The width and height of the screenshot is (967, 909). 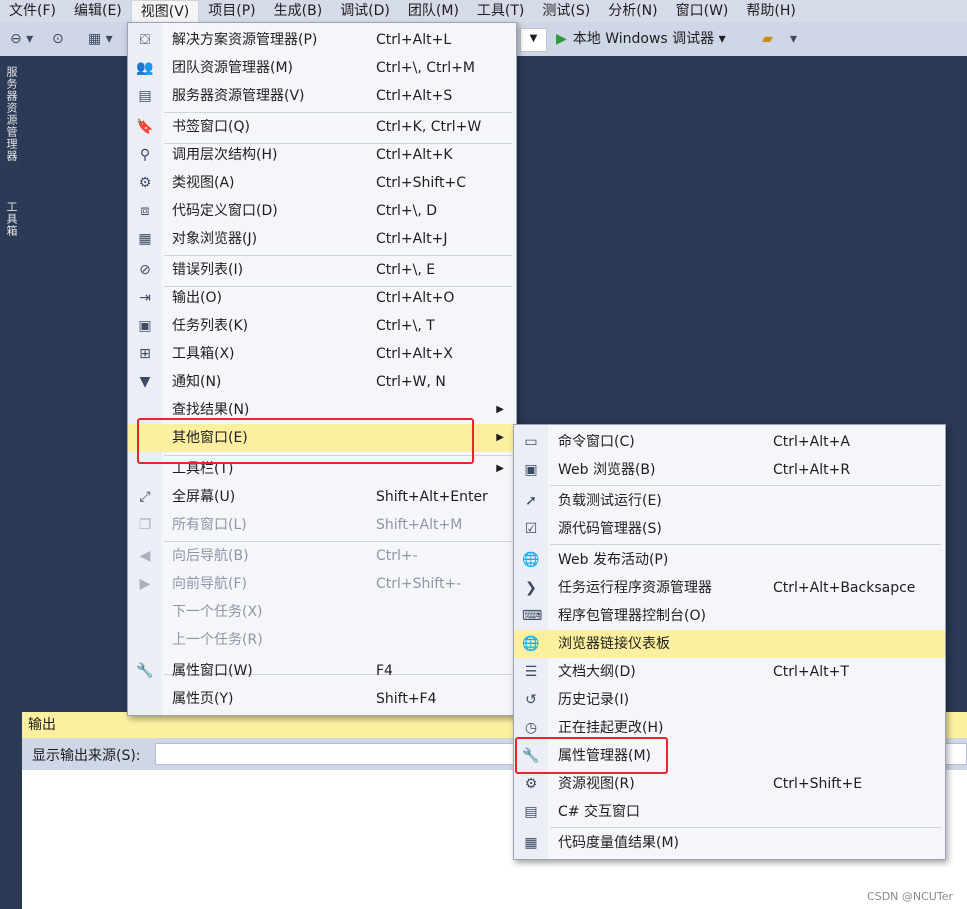 I want to click on play-icon: ▶, so click(x=561, y=39).